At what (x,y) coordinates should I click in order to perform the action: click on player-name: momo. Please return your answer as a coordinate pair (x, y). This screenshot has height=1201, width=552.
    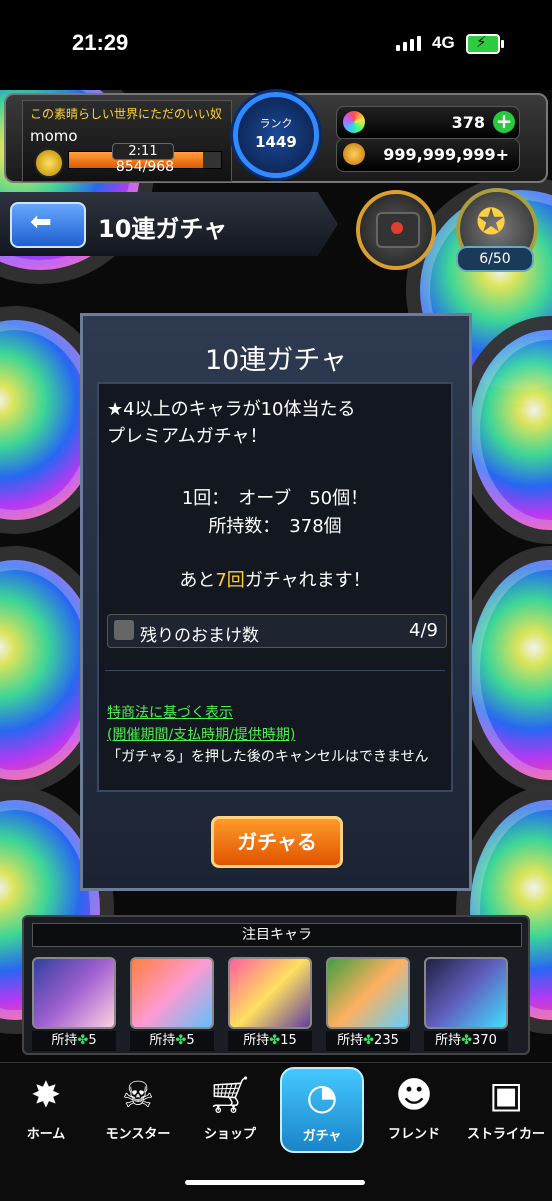
    Looking at the image, I should click on (54, 136).